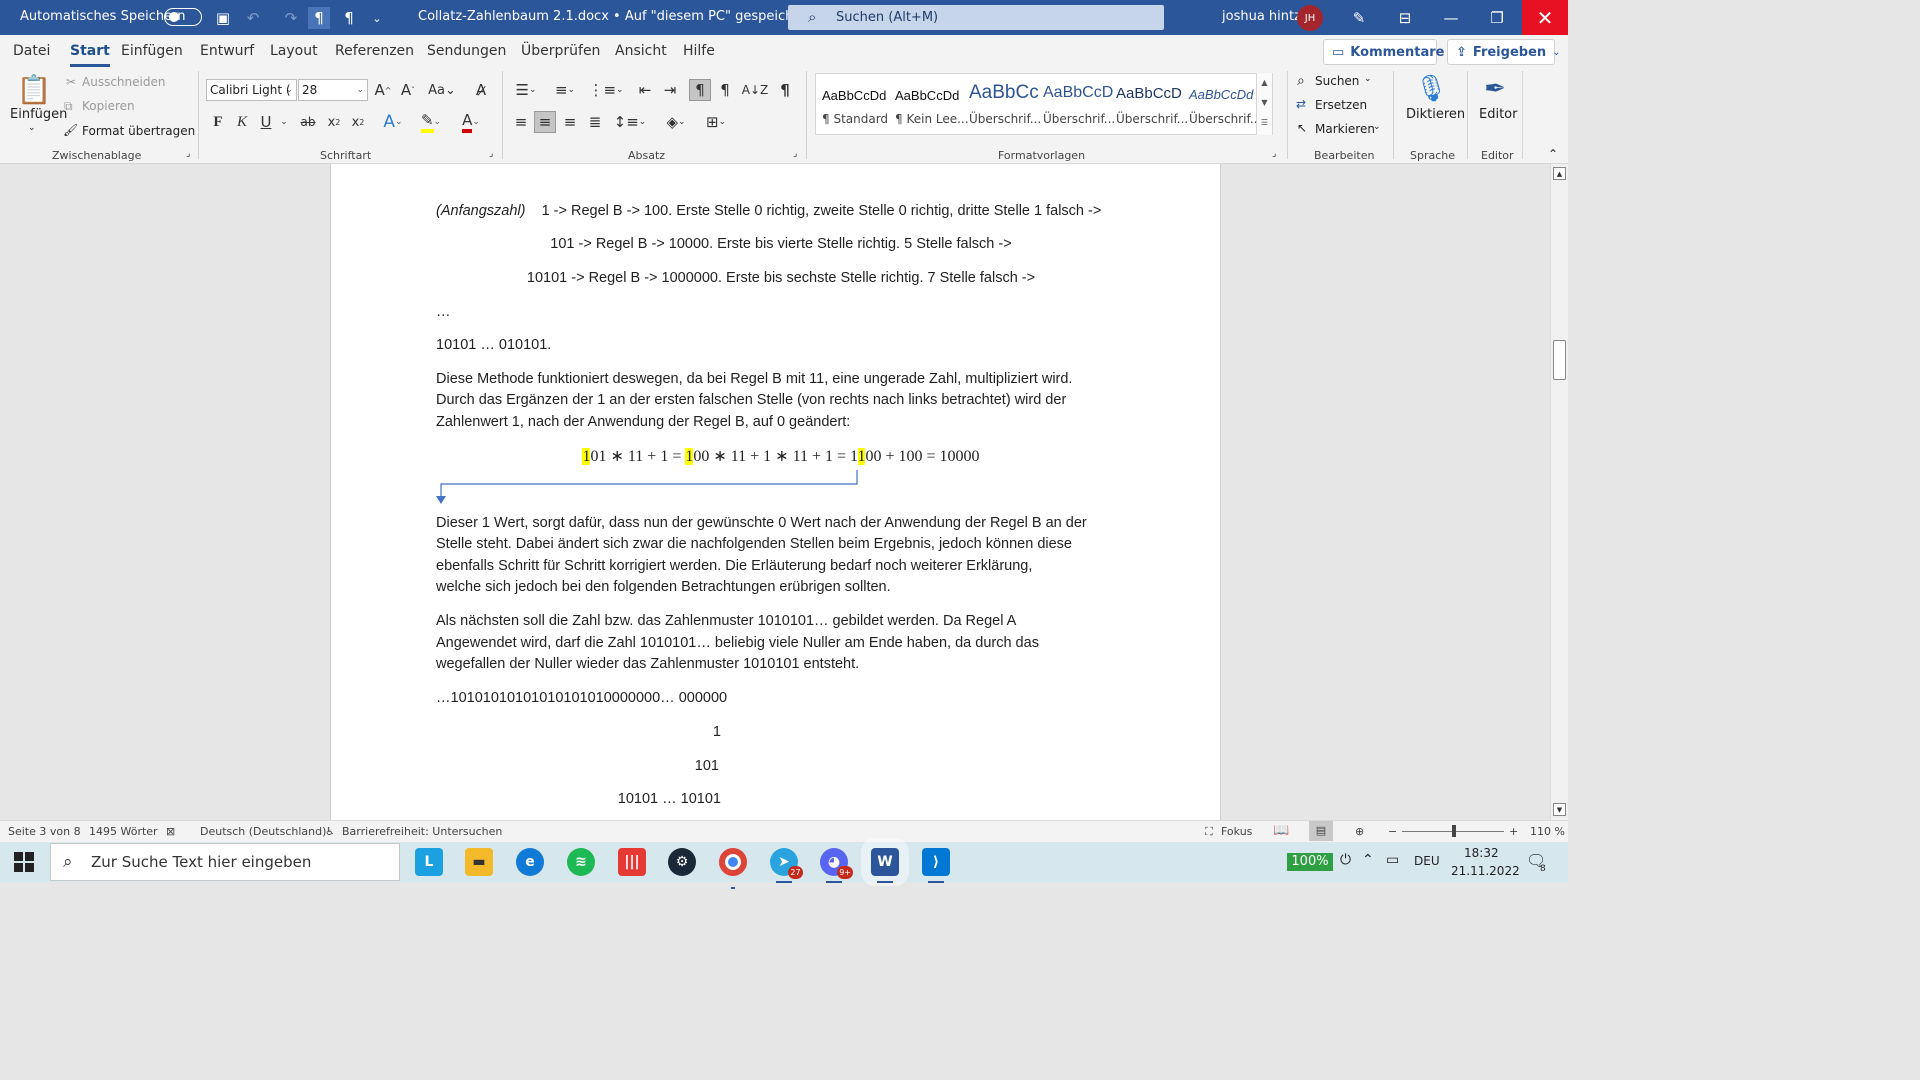 This screenshot has width=1920, height=1080. Describe the element at coordinates (334, 122) in the screenshot. I see `subscript-icon: x2` at that location.